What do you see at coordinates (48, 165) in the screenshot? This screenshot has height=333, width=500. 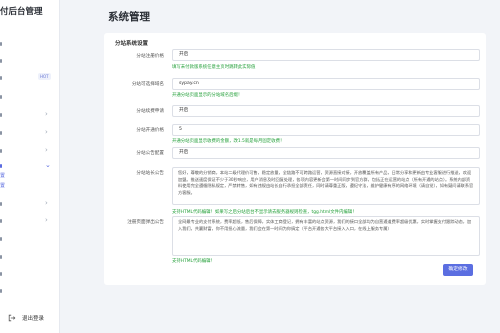 I see `chevron-down-icon: ⌄` at bounding box center [48, 165].